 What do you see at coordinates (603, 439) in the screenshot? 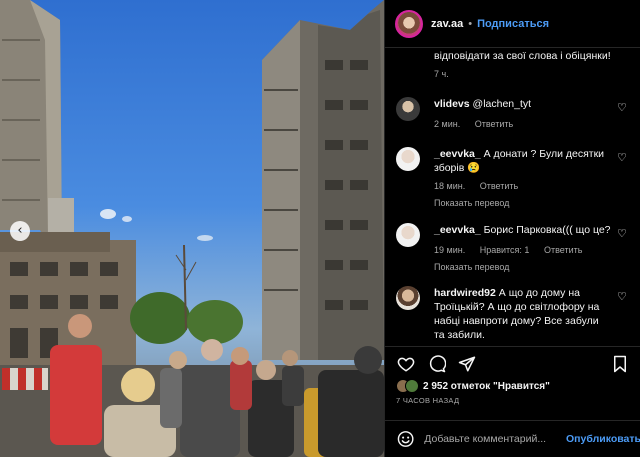
I see `publish-button: Опубликовать` at bounding box center [603, 439].